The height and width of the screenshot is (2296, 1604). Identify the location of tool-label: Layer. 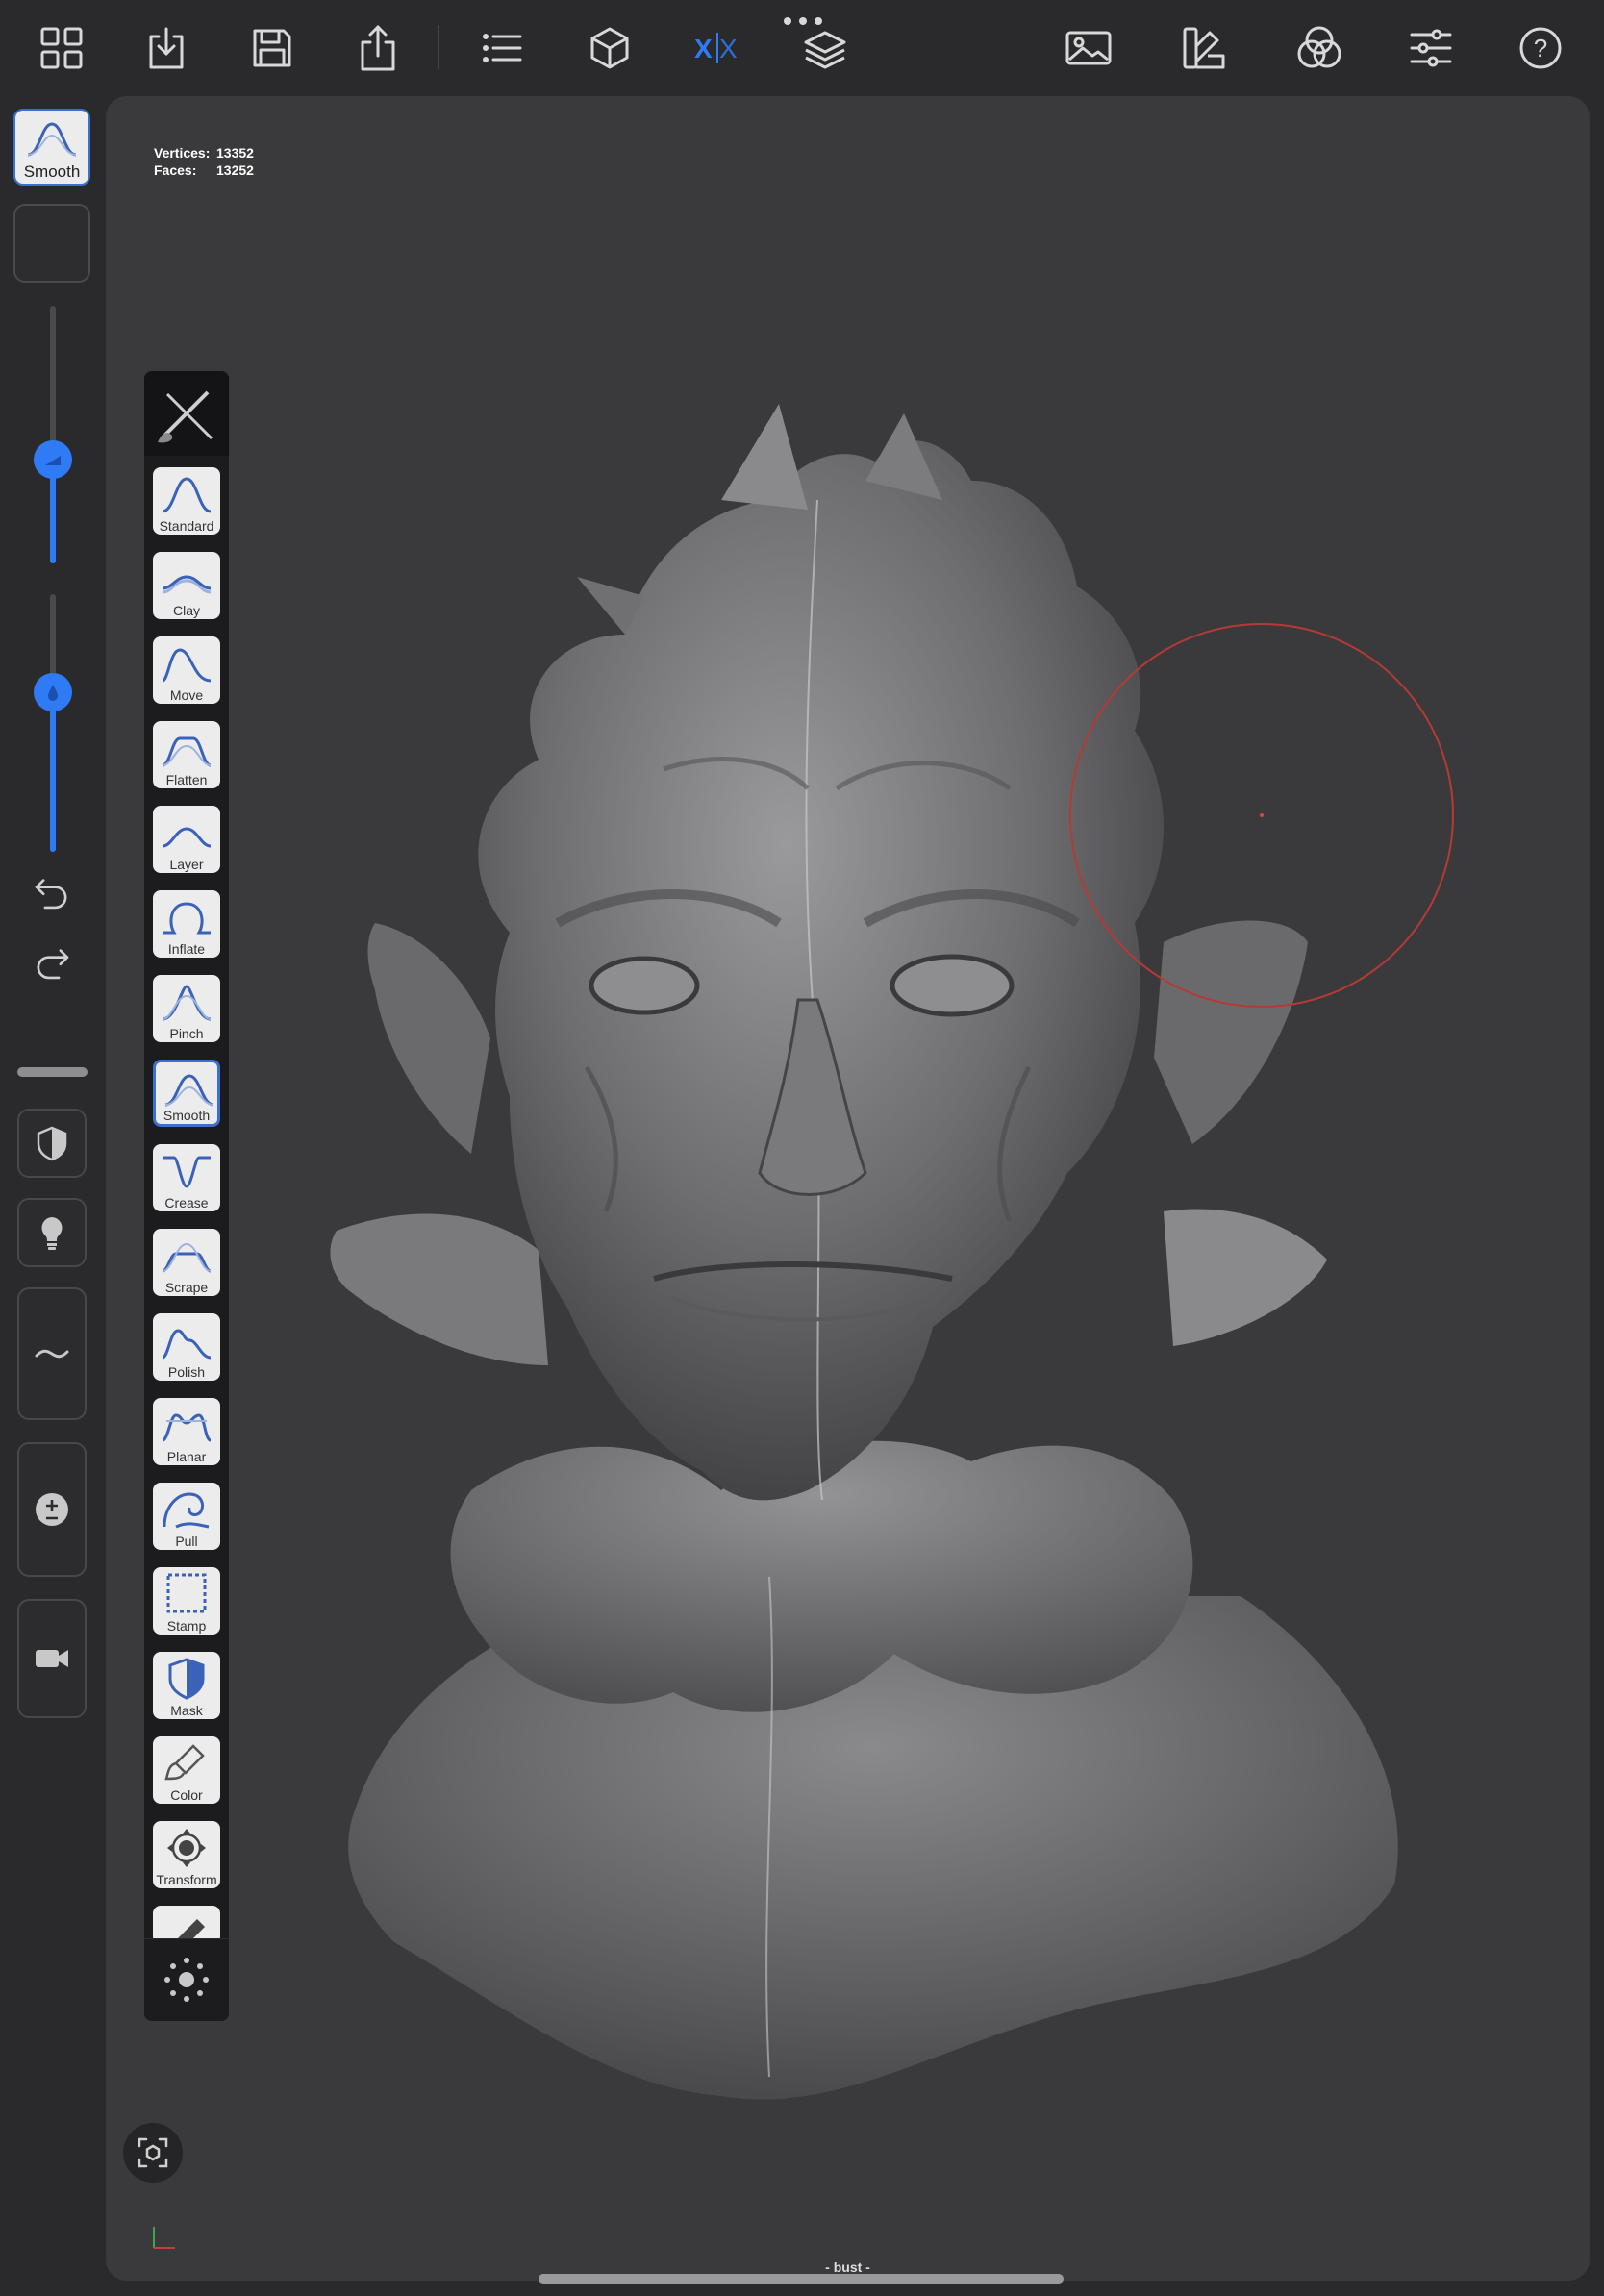
(186, 864).